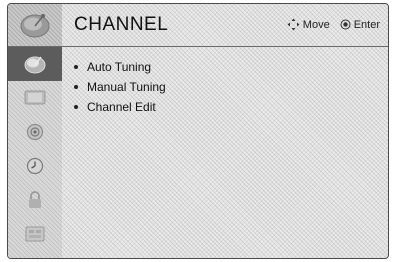  I want to click on sidebar-item-lock, so click(35, 200).